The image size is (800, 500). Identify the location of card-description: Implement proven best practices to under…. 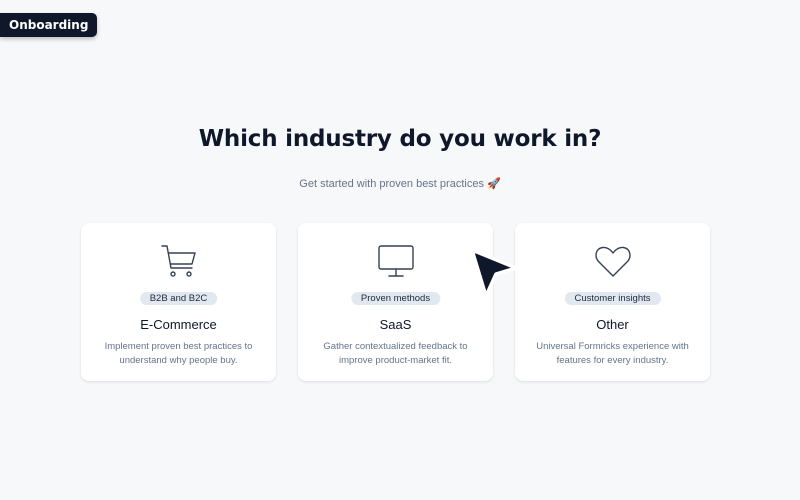
(178, 353).